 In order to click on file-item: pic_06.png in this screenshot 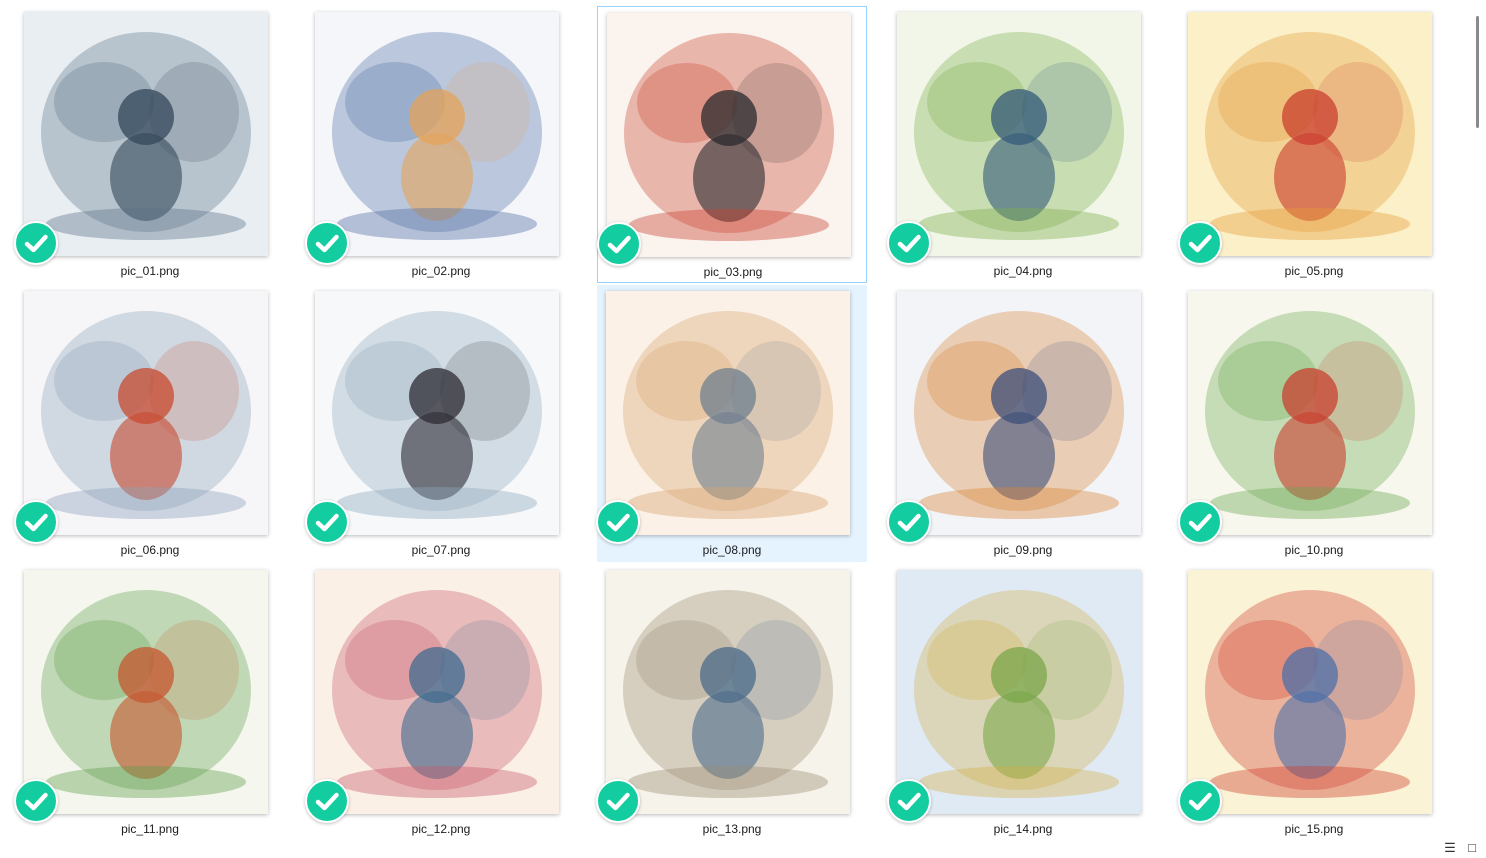, I will do `click(149, 423)`.